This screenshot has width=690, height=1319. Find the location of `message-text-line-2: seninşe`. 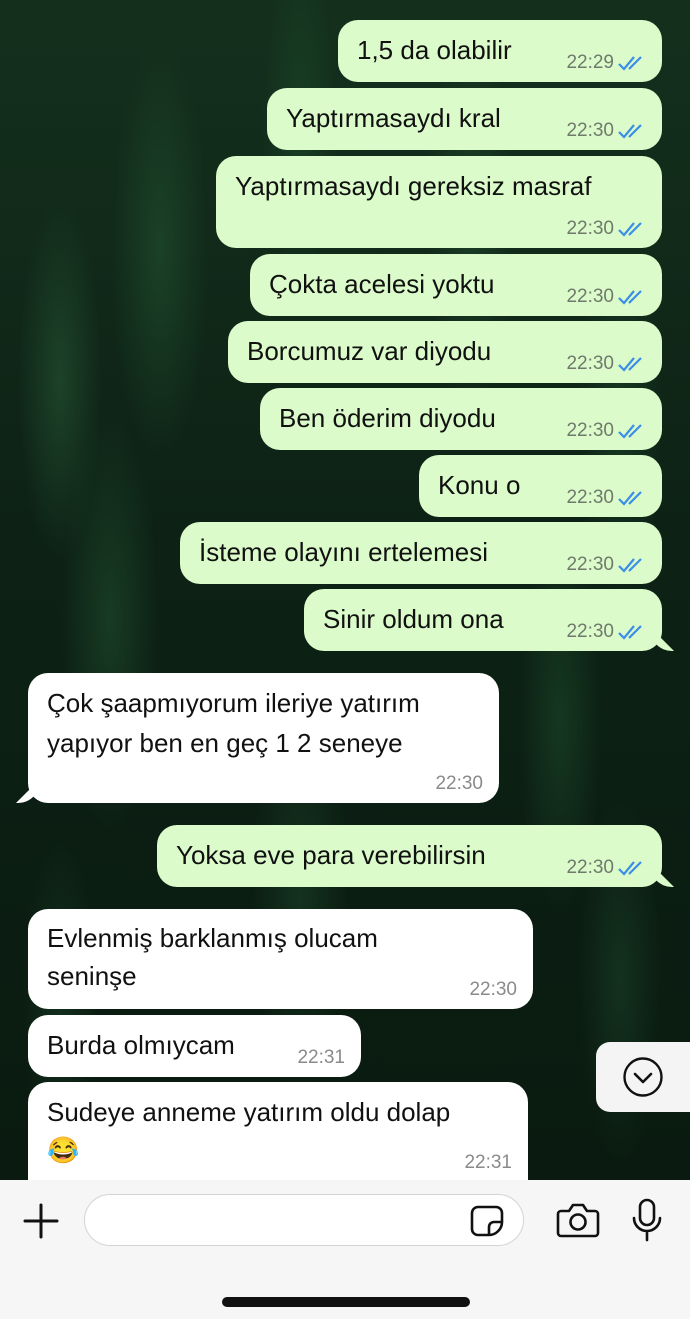

message-text-line-2: seninşe is located at coordinates (92, 976).